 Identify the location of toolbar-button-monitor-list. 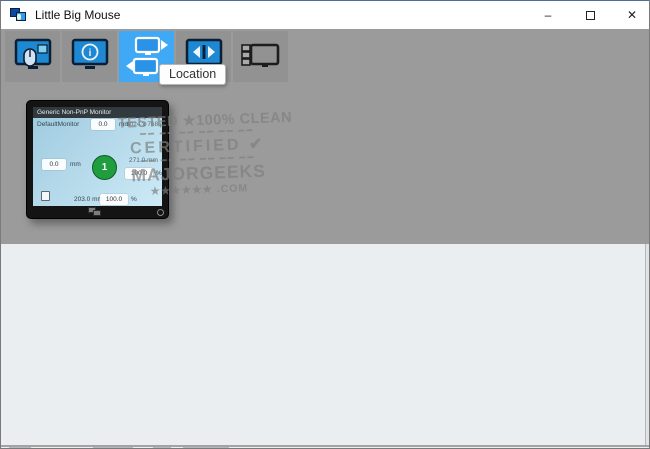
(260, 56).